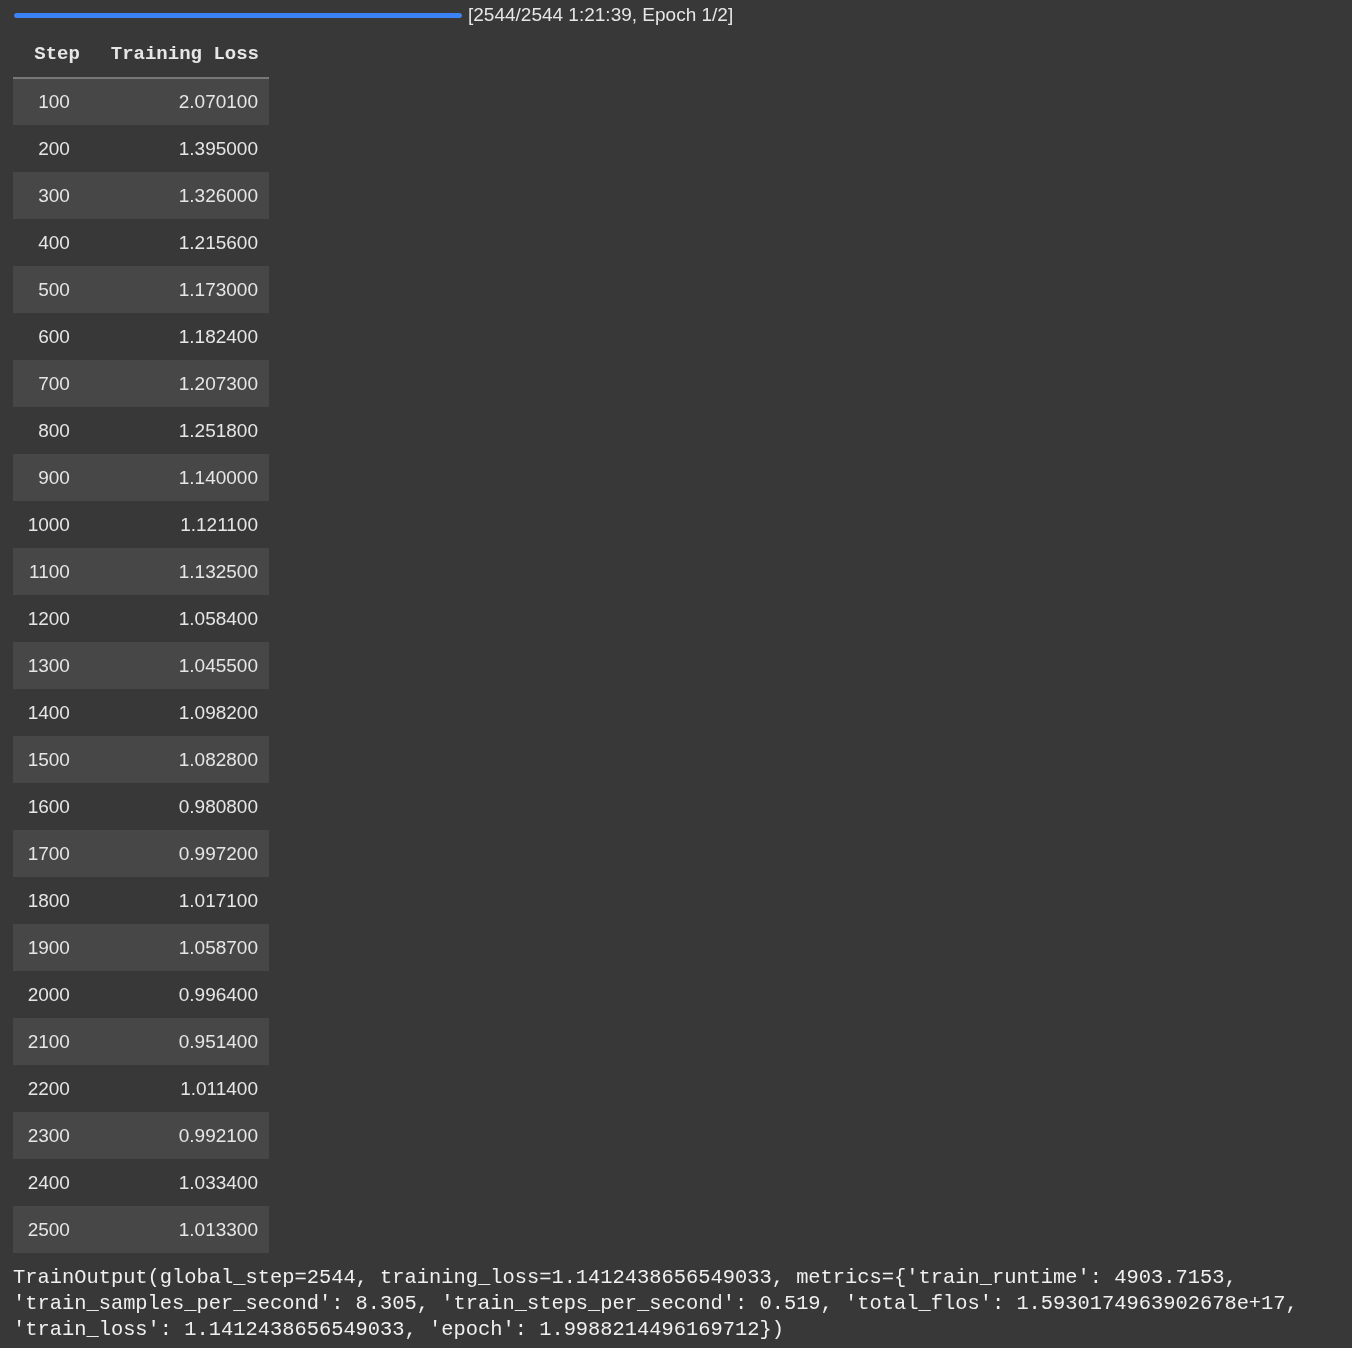 This screenshot has height=1348, width=1352. What do you see at coordinates (179, 524) in the screenshot?
I see `loss-cell: 1.121100` at bounding box center [179, 524].